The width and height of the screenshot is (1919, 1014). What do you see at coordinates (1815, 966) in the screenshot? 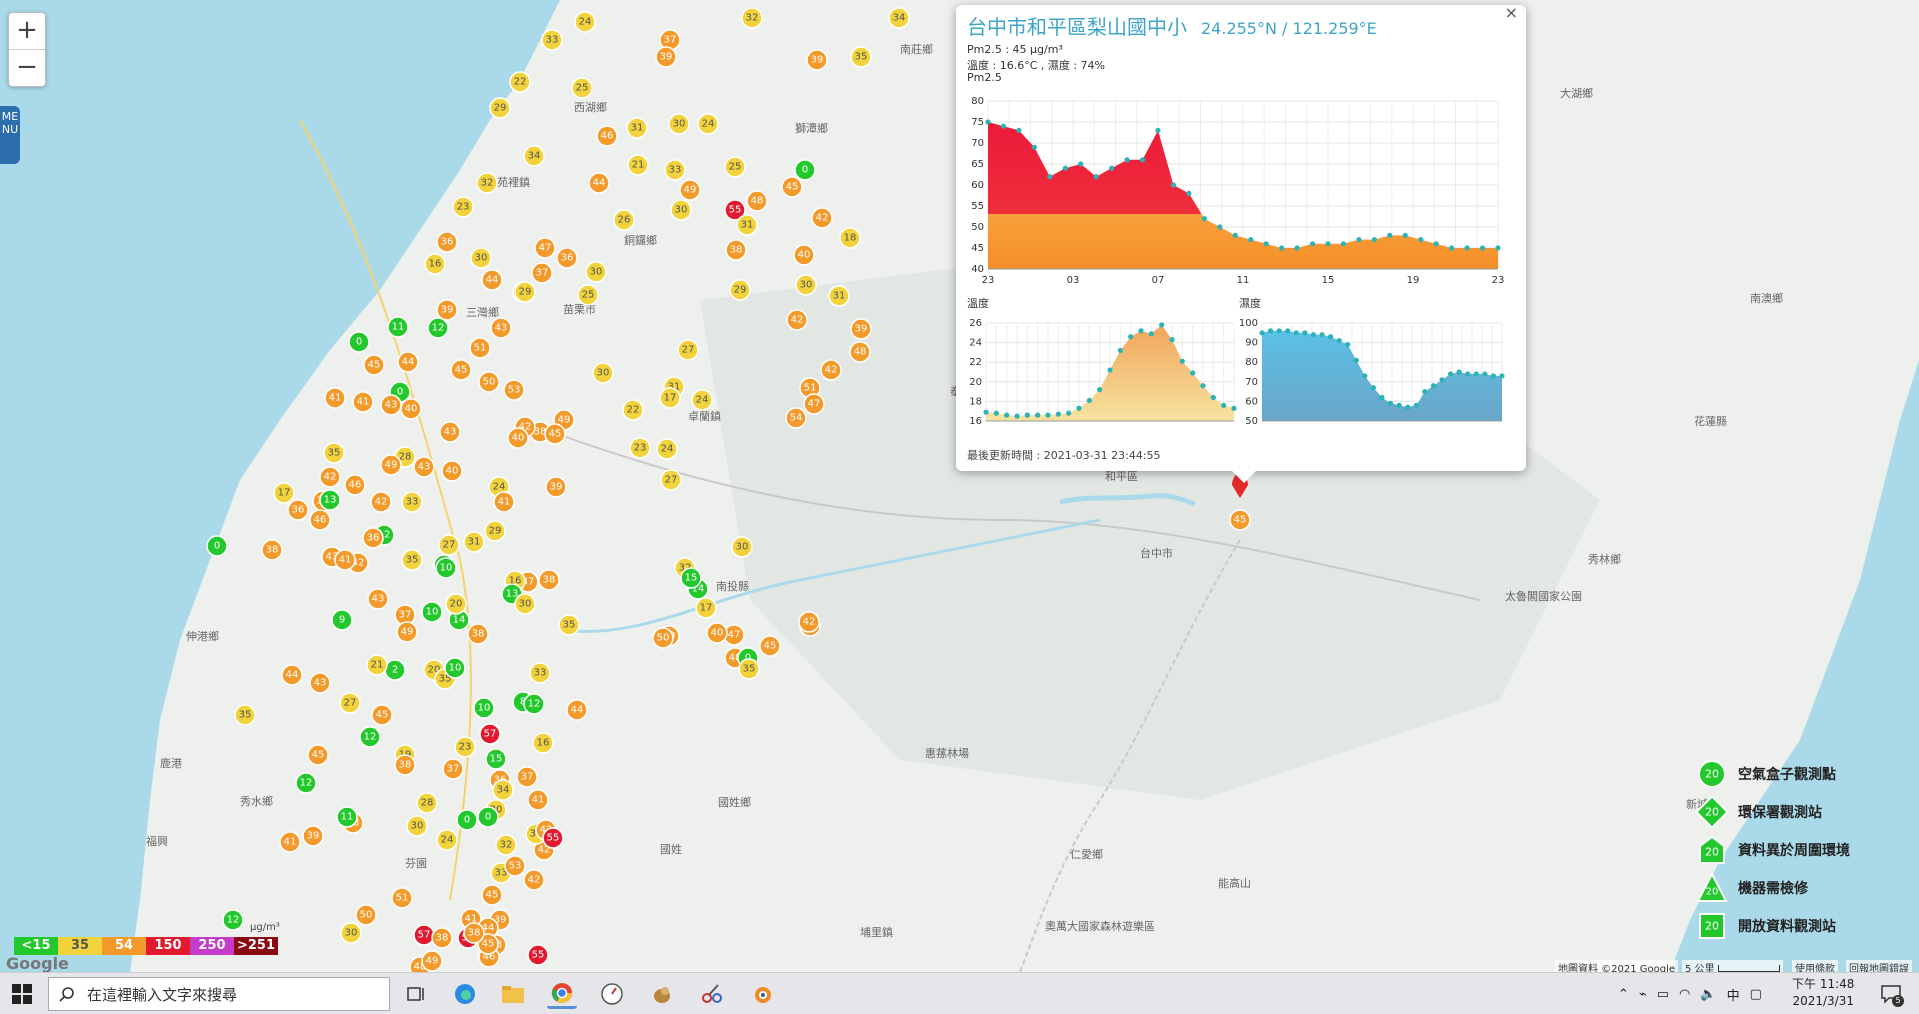
I see `terms-link: 使用條款` at bounding box center [1815, 966].